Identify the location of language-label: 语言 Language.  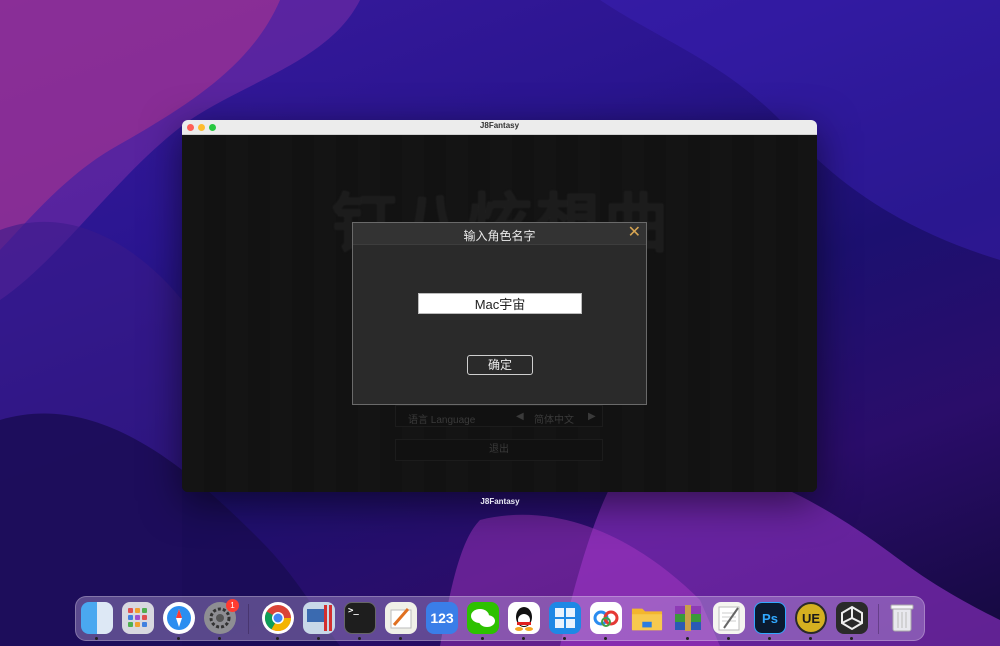
(442, 420).